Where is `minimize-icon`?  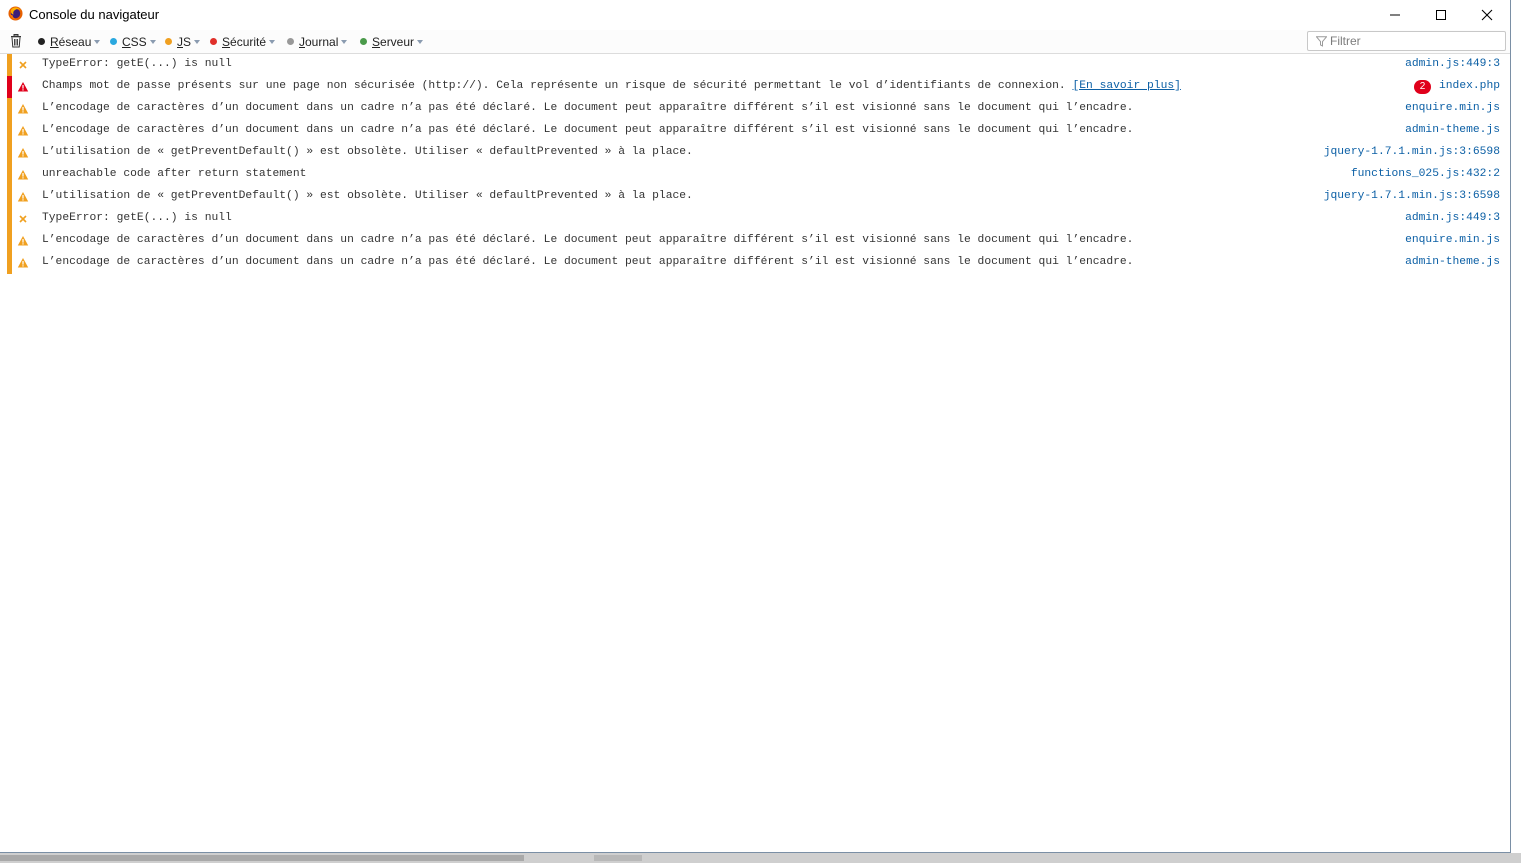
minimize-icon is located at coordinates (1395, 14).